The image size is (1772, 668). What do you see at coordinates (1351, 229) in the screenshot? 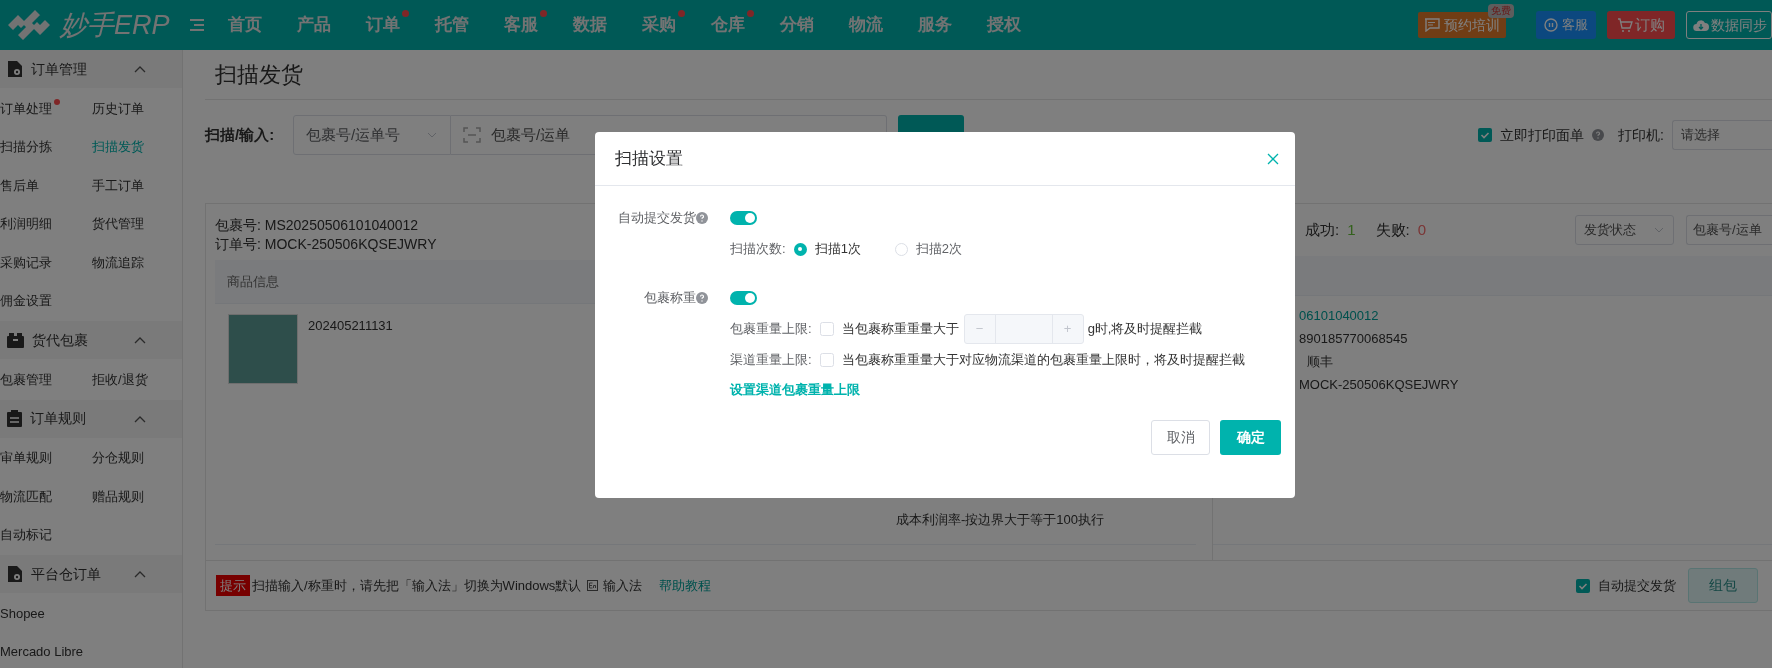
I see `success-count: 1` at bounding box center [1351, 229].